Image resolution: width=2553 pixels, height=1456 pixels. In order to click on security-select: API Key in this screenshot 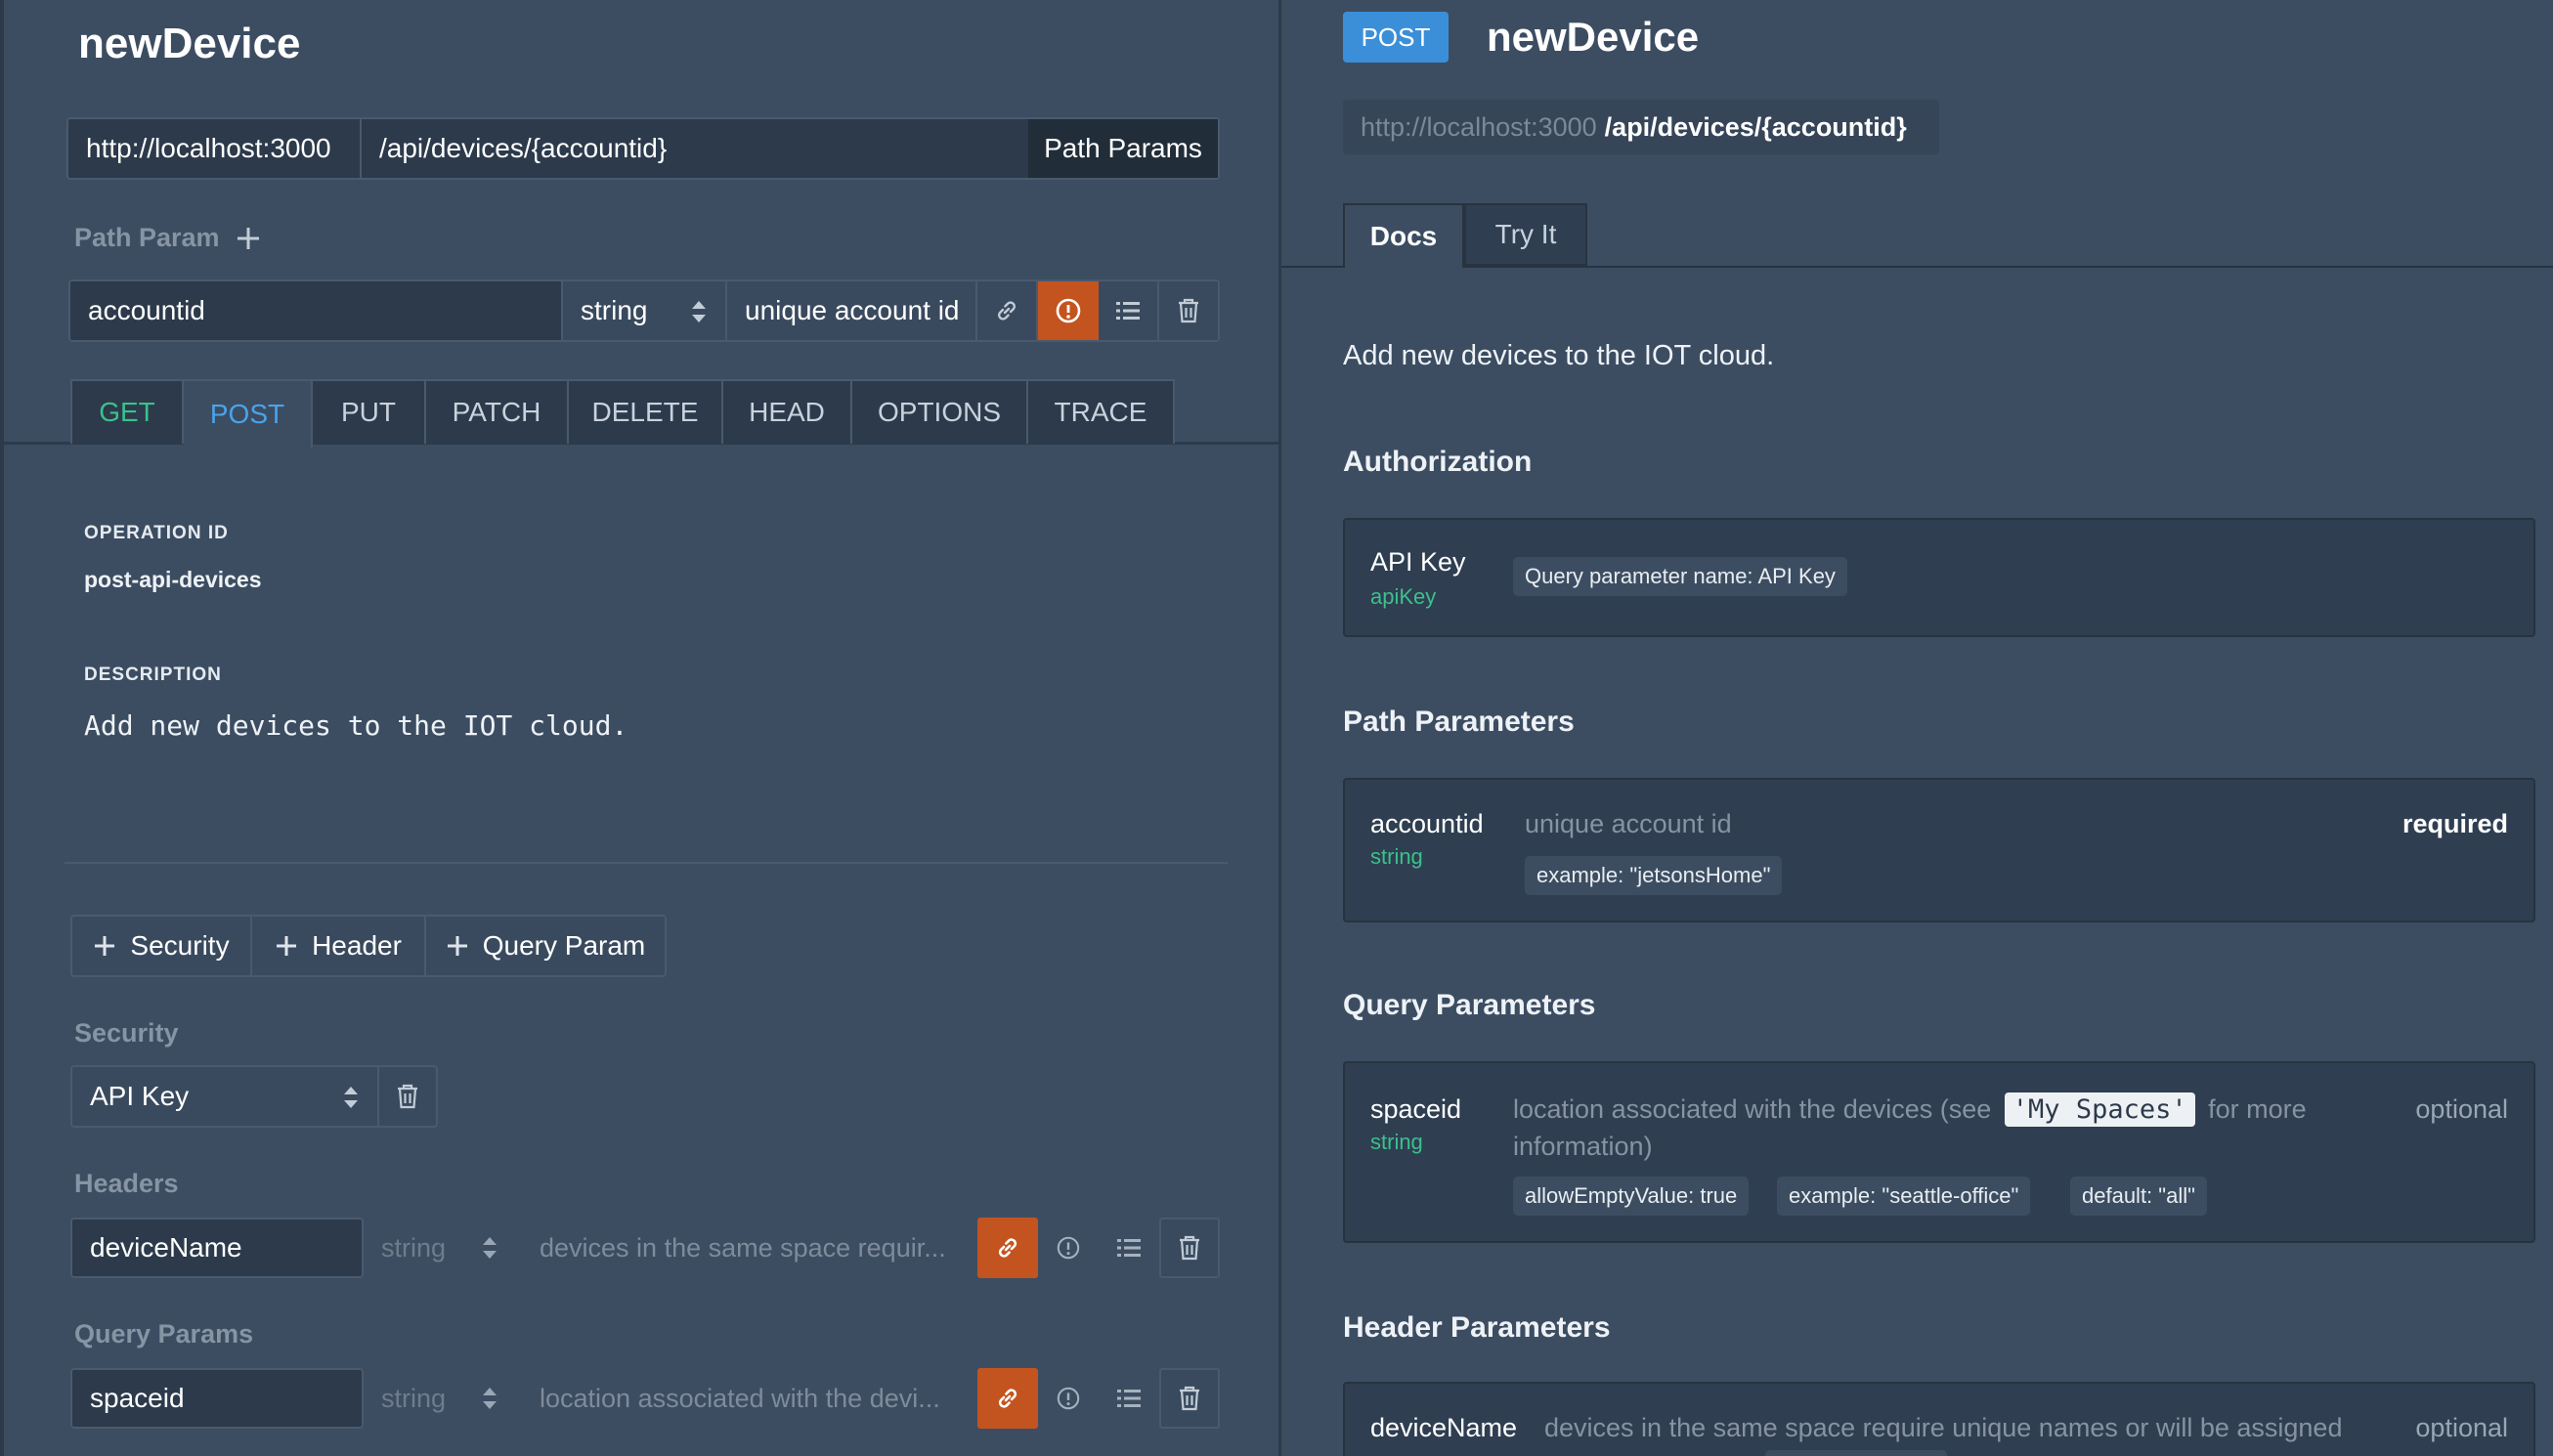, I will do `click(224, 1096)`.